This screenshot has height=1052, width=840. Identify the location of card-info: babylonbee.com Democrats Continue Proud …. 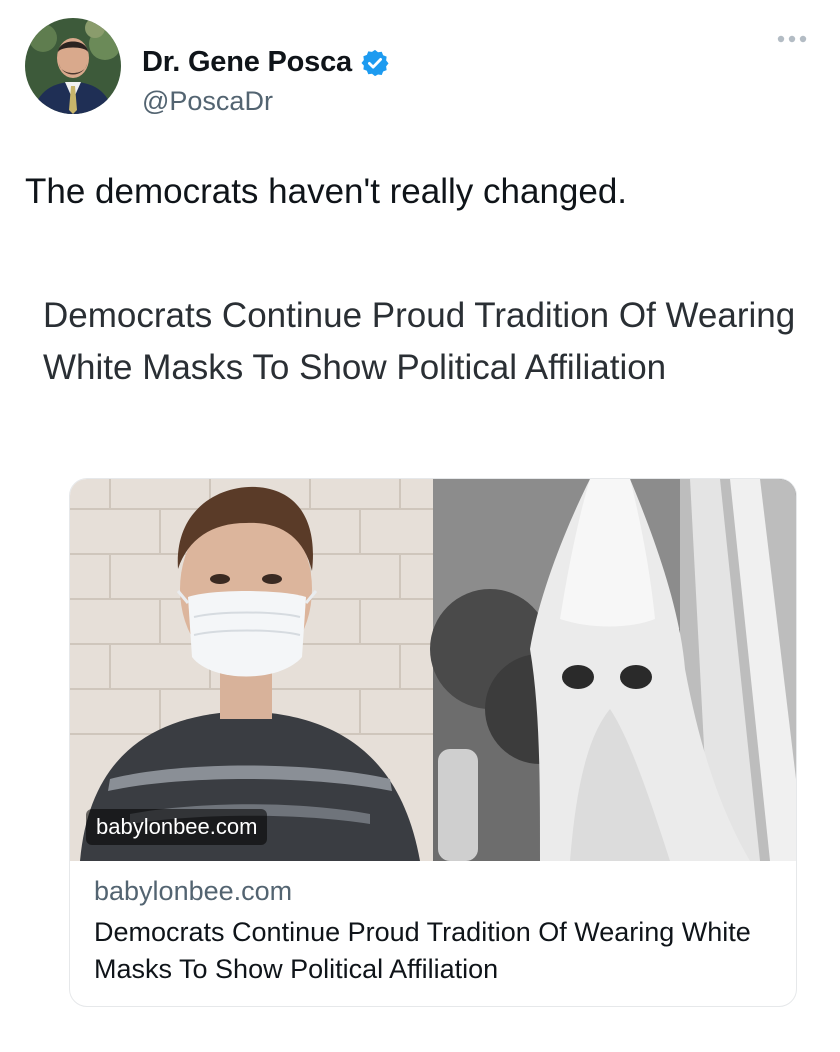
(433, 934).